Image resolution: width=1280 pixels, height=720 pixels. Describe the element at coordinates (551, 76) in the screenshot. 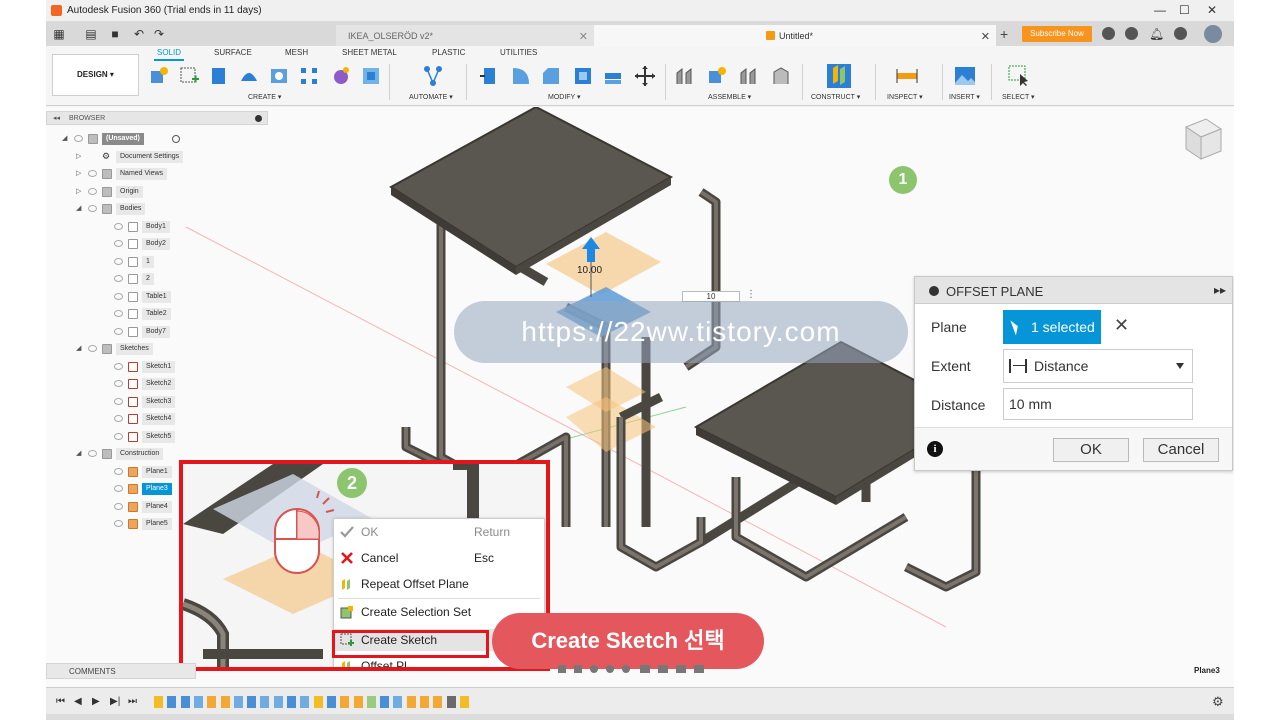

I see `chamfer-icon` at that location.